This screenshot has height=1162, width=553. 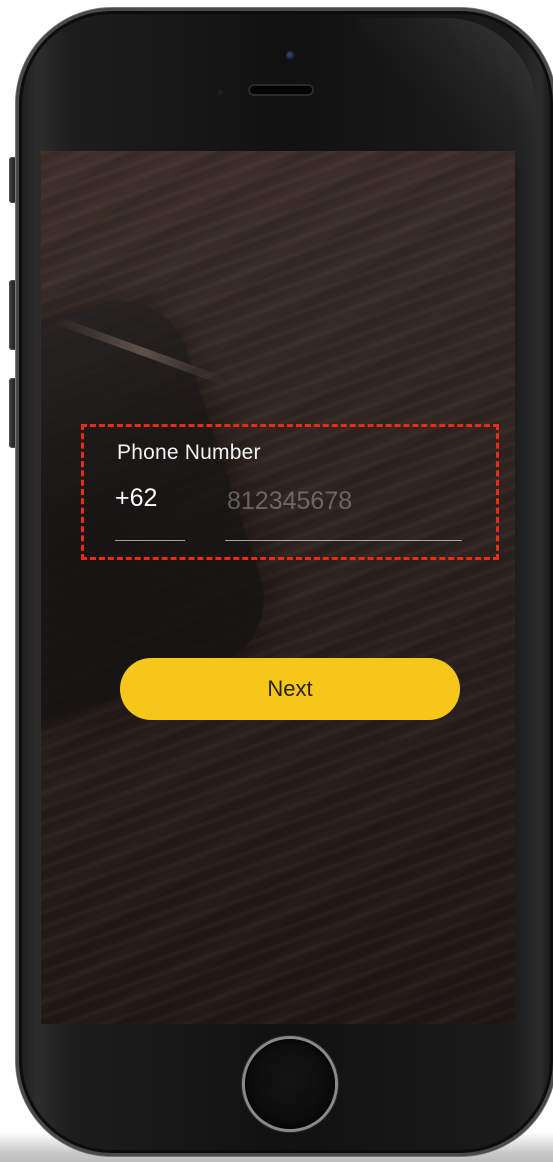 I want to click on country-code-underline, so click(x=150, y=540).